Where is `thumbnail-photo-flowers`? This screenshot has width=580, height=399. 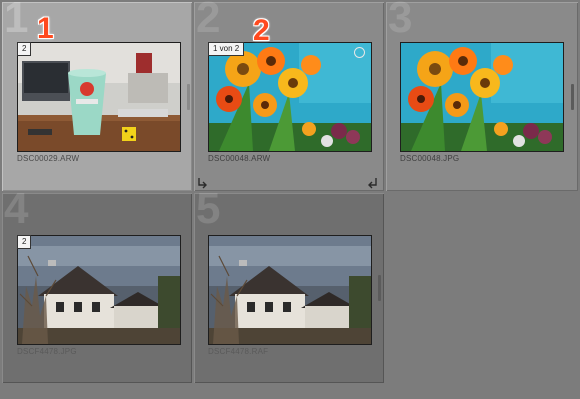 thumbnail-photo-flowers is located at coordinates (290, 97).